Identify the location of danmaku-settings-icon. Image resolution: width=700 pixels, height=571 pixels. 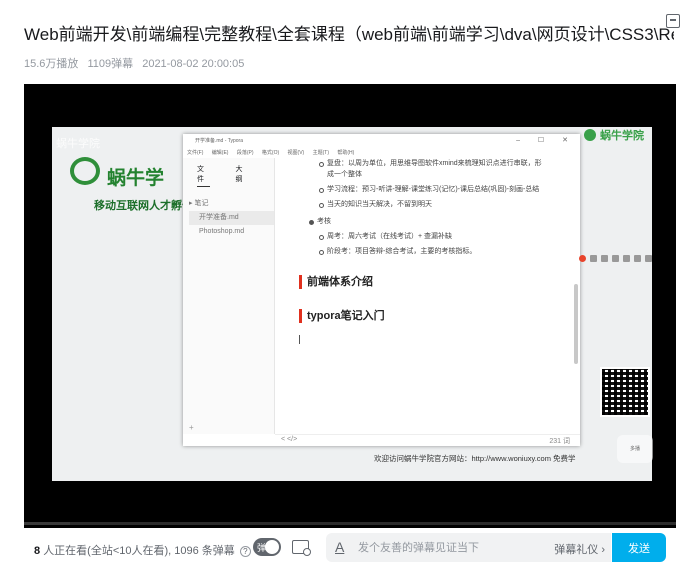
(301, 548).